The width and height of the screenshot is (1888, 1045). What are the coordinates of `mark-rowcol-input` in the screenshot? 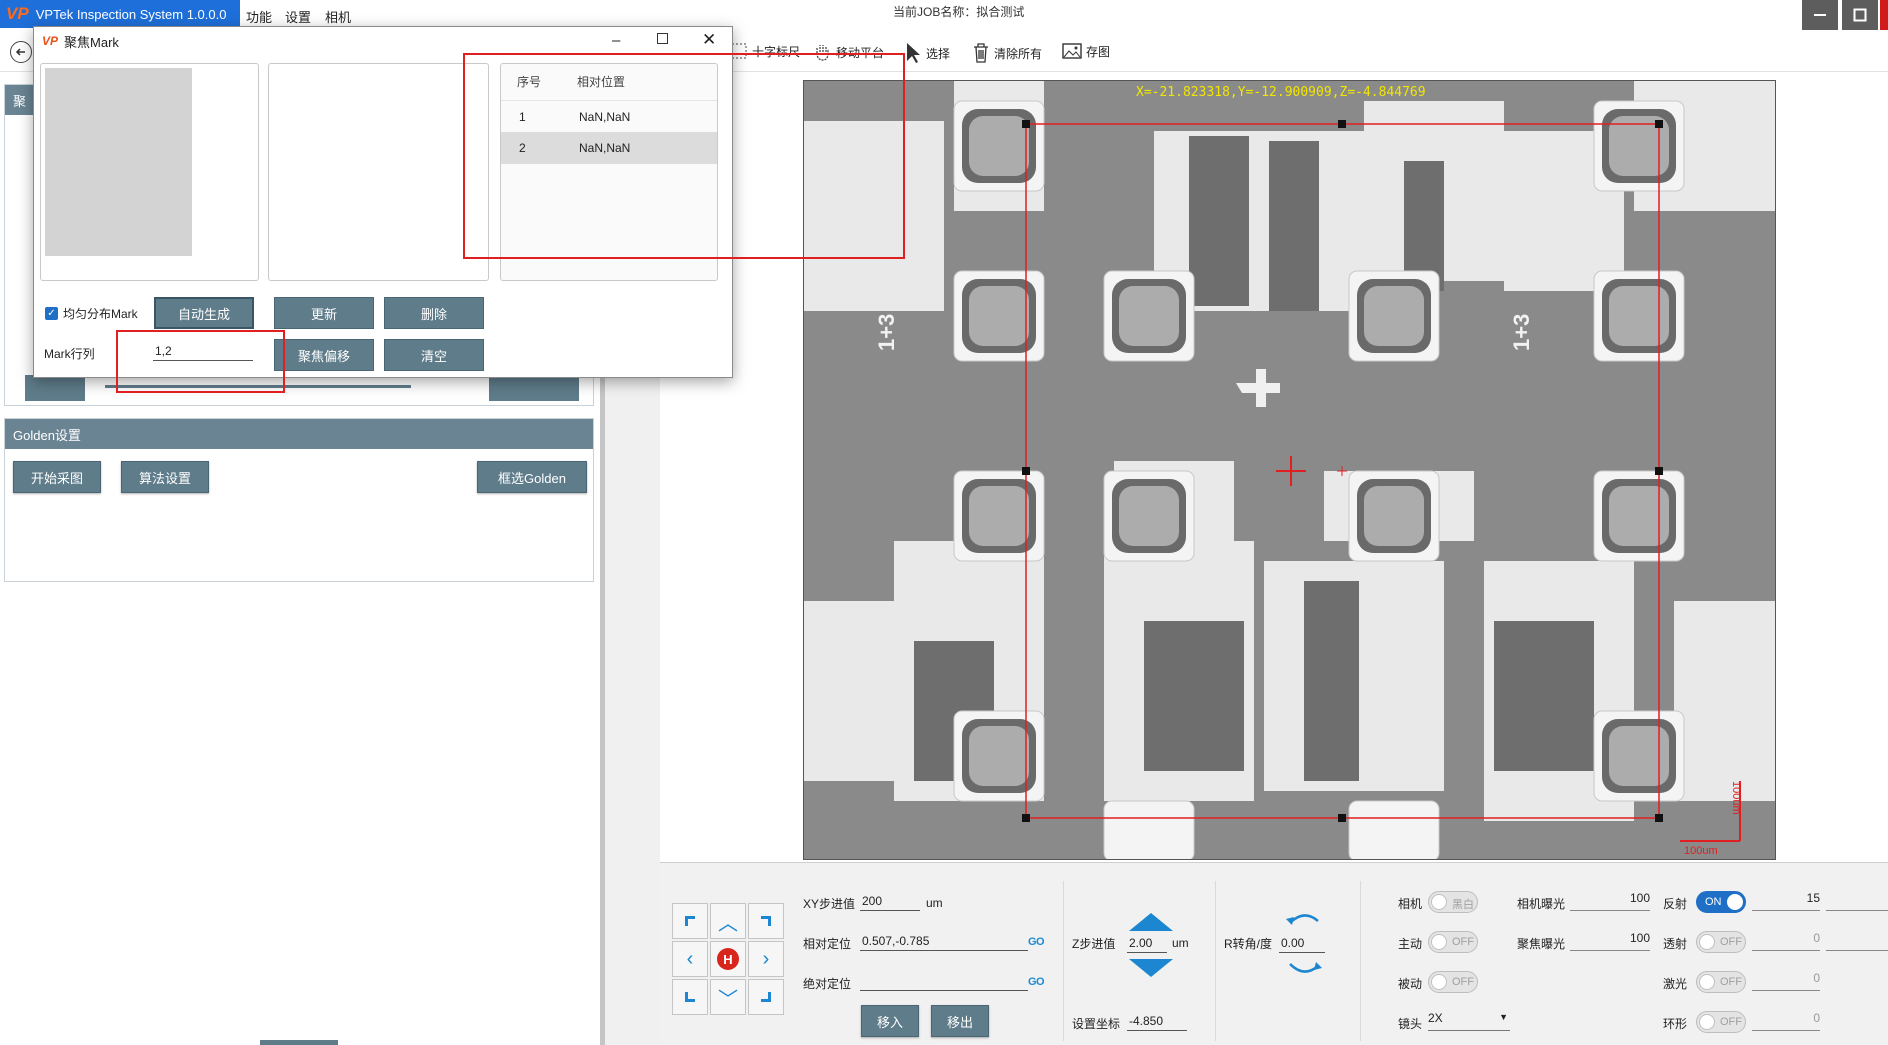 It's located at (203, 351).